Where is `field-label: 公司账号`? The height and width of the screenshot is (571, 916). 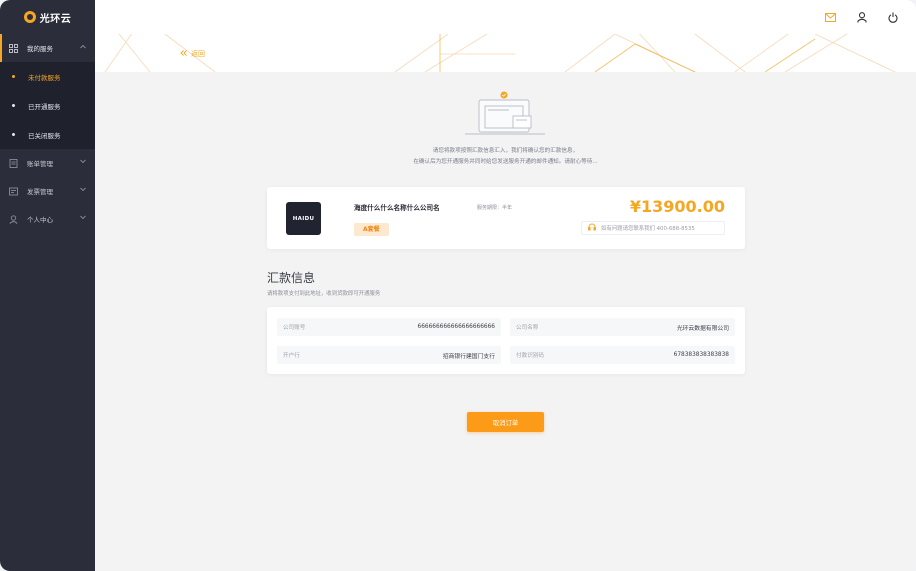 field-label: 公司账号 is located at coordinates (294, 328).